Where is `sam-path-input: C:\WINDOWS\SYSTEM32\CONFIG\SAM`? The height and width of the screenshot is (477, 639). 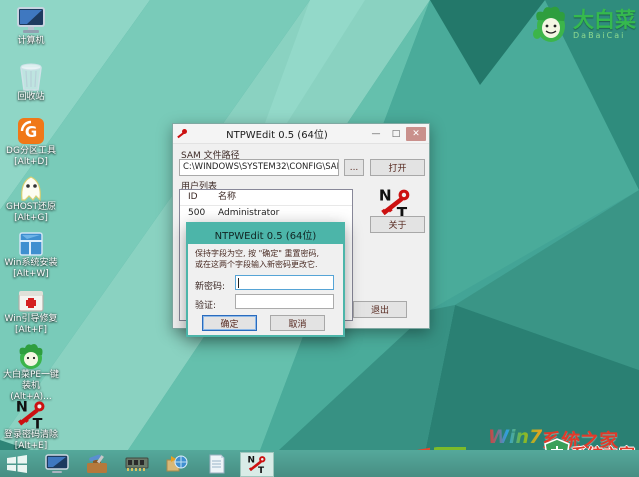 sam-path-input: C:\WINDOWS\SYSTEM32\CONFIG\SAM is located at coordinates (259, 167).